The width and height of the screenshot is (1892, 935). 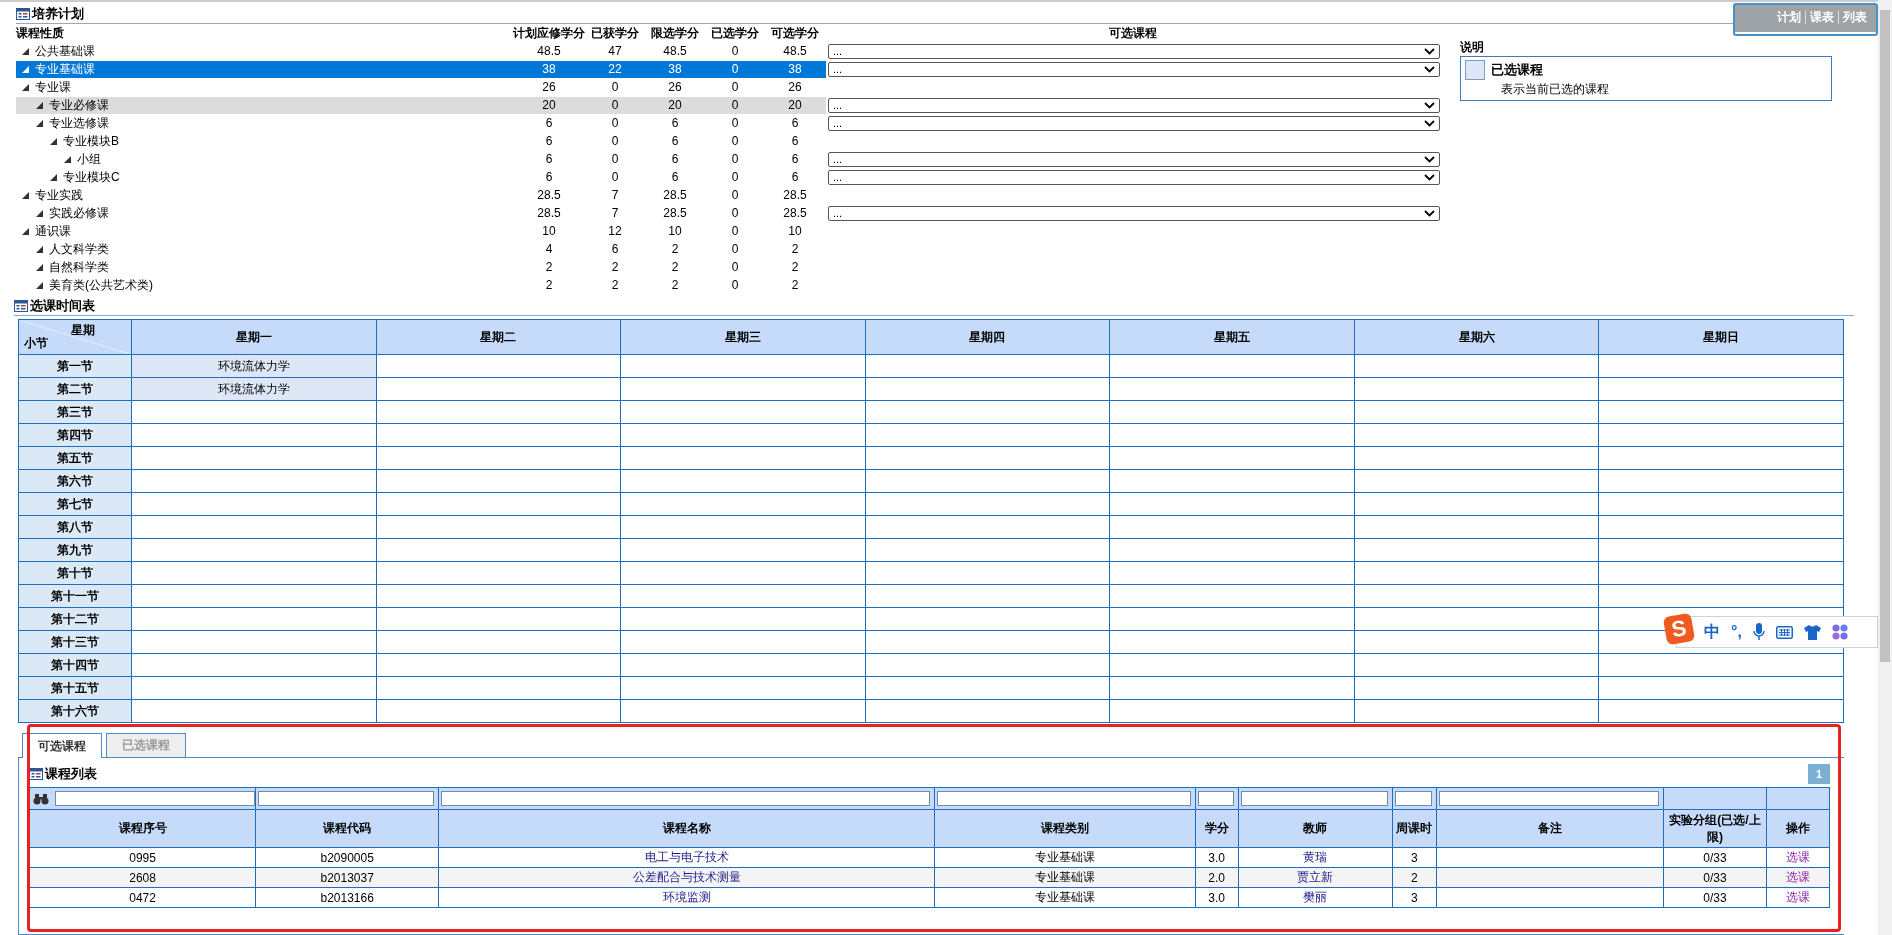 What do you see at coordinates (421, 267) in the screenshot?
I see `tree-row: 自然科学类 2 2 2 0 2` at bounding box center [421, 267].